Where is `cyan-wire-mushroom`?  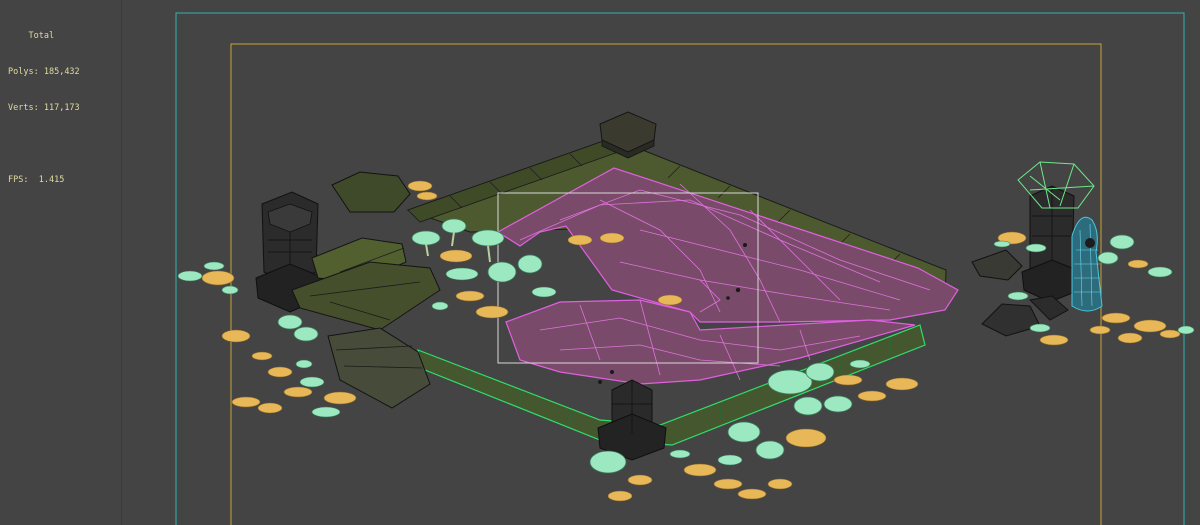
cyan-wire-mushroom is located at coordinates (1087, 264).